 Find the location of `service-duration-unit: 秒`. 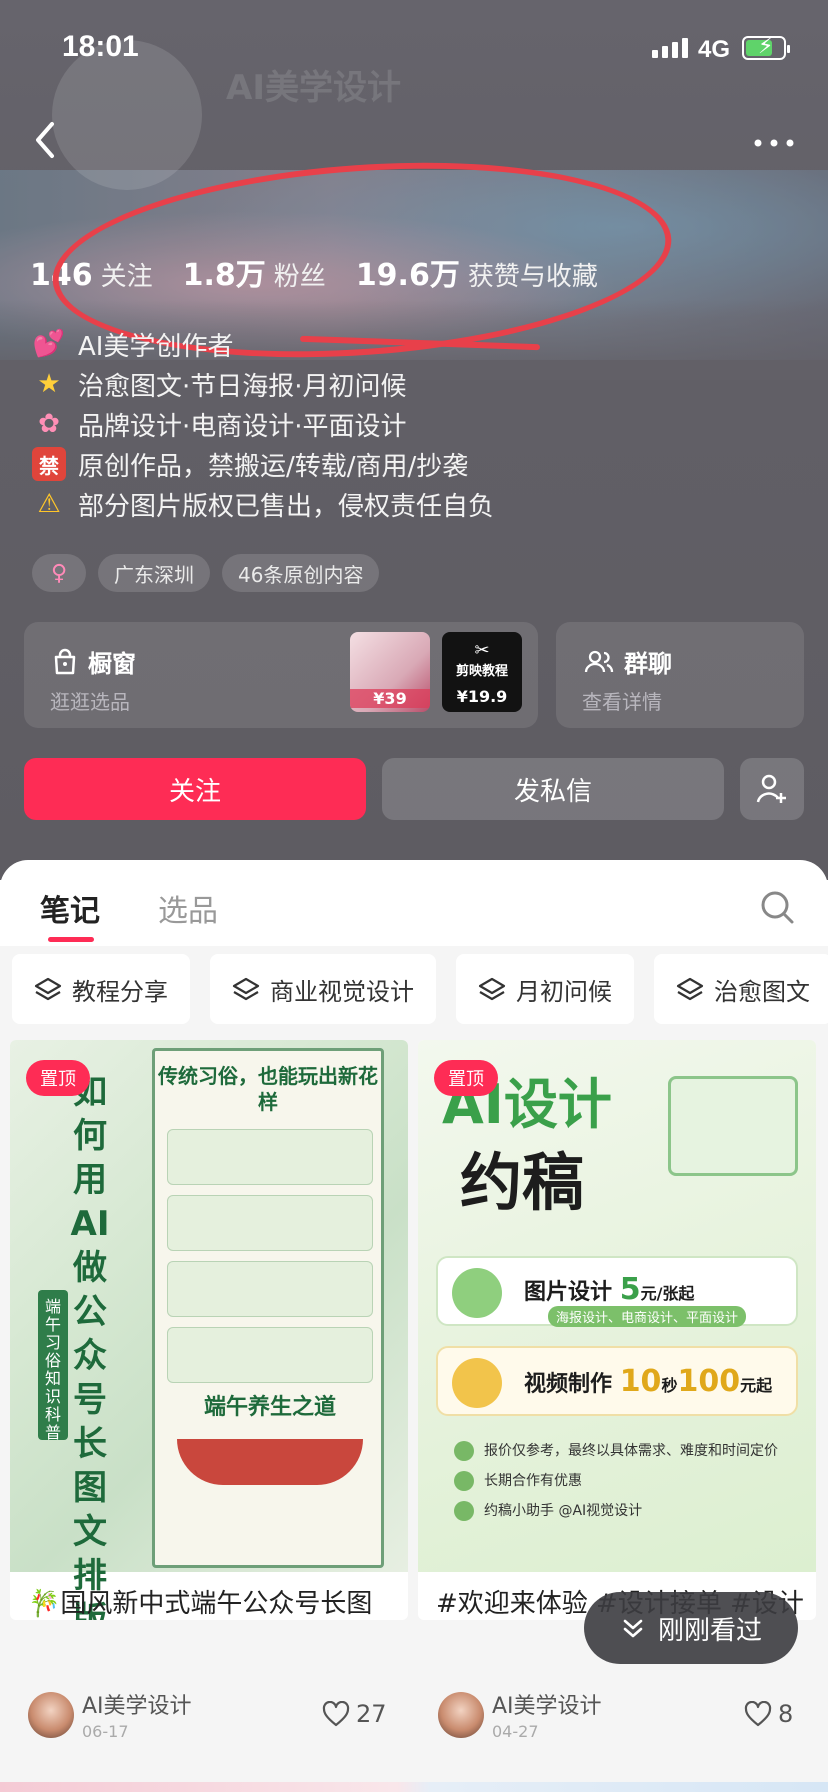

service-duration-unit: 秒 is located at coordinates (669, 1385).